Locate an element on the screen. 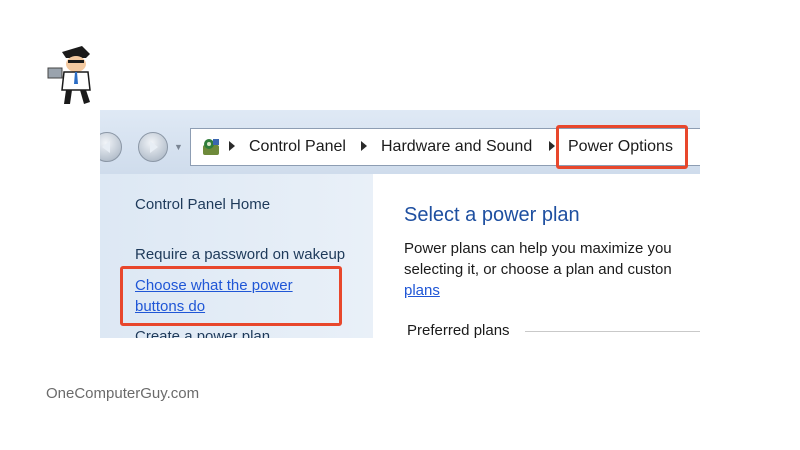 This screenshot has width=800, height=450. watermark-text: OneComputerGuy.com is located at coordinates (123, 393).